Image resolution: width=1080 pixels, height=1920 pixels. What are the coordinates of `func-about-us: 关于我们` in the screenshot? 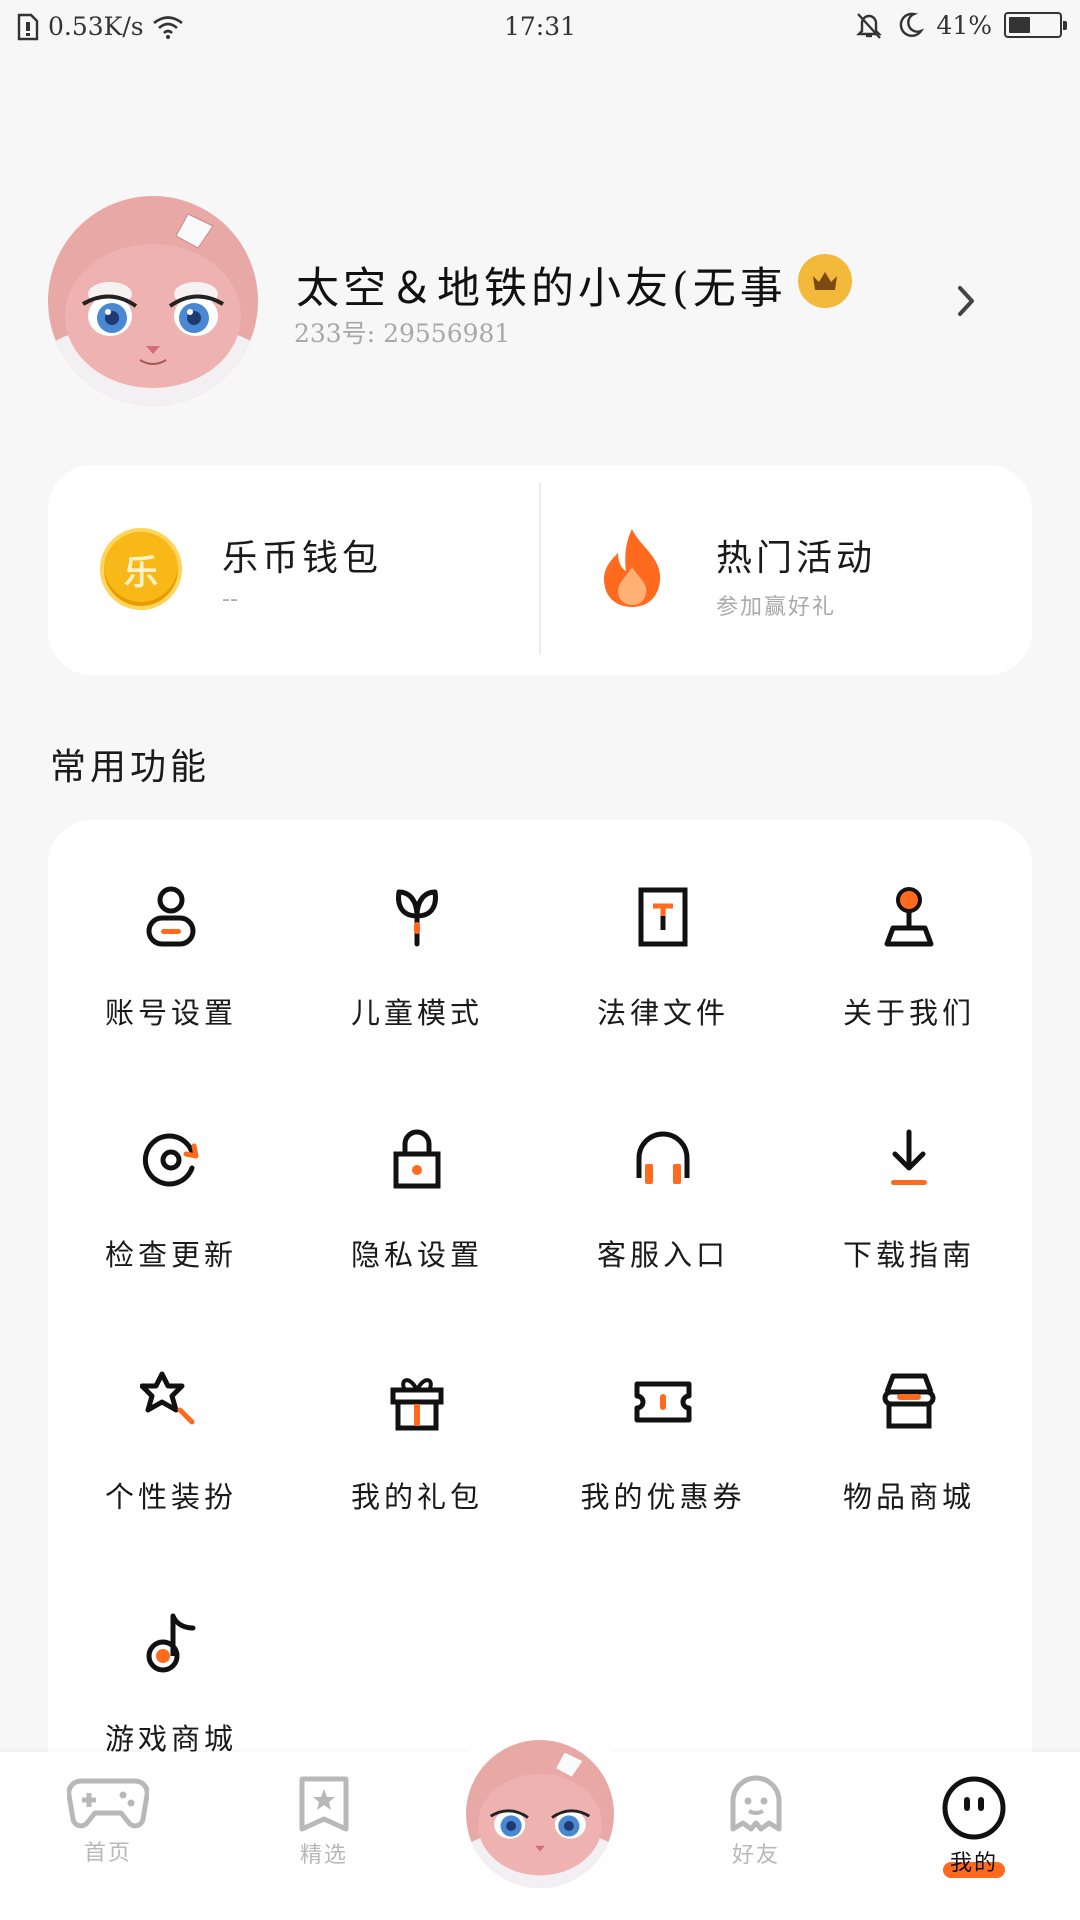 It's located at (909, 925).